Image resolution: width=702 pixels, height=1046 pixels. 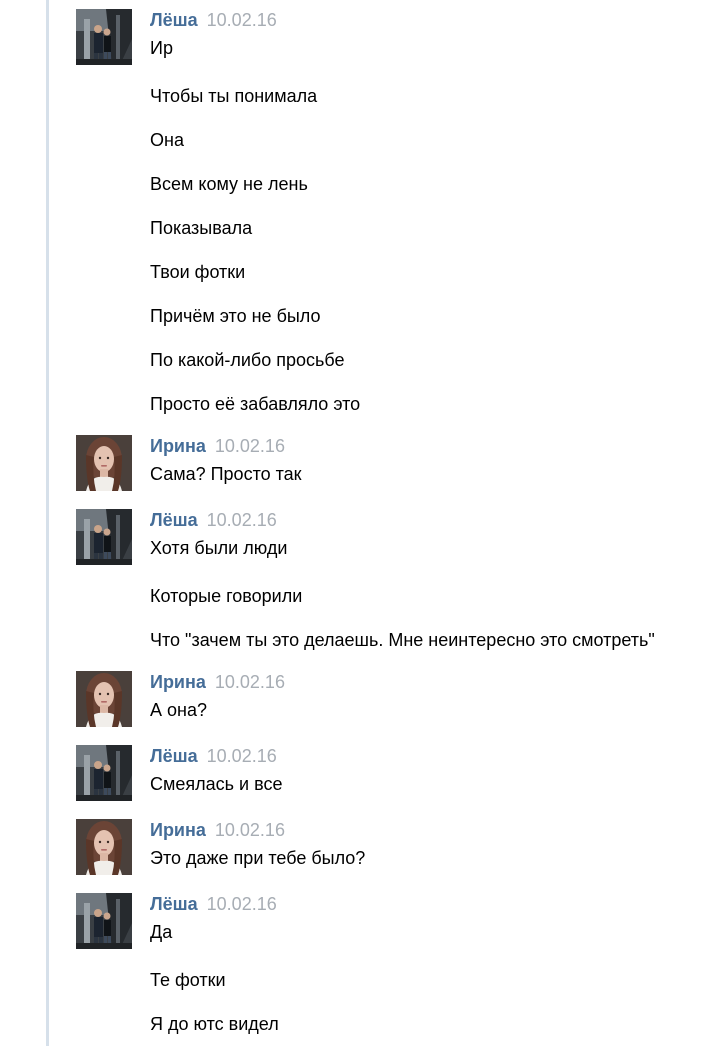 I want to click on message-text: Те фотки, so click(x=188, y=980).